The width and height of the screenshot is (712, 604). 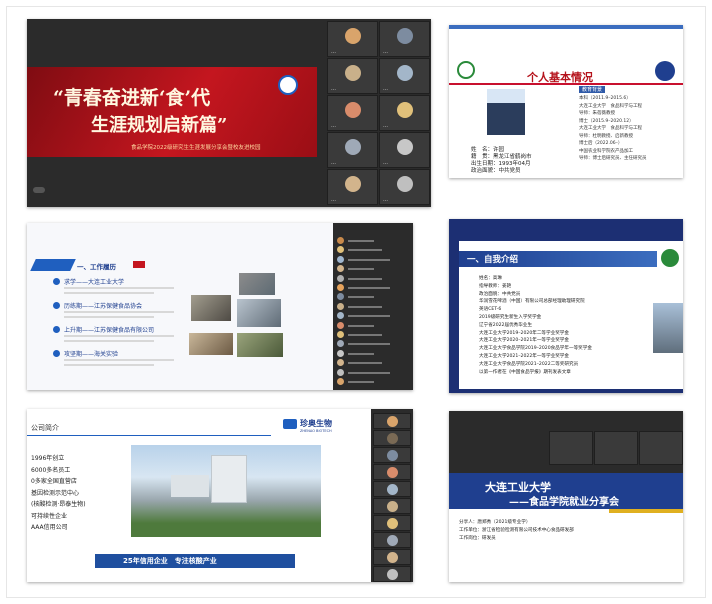 What do you see at coordinates (597, 113) in the screenshot?
I see `education-line: 导师：朱蓓薇教授` at bounding box center [597, 113].